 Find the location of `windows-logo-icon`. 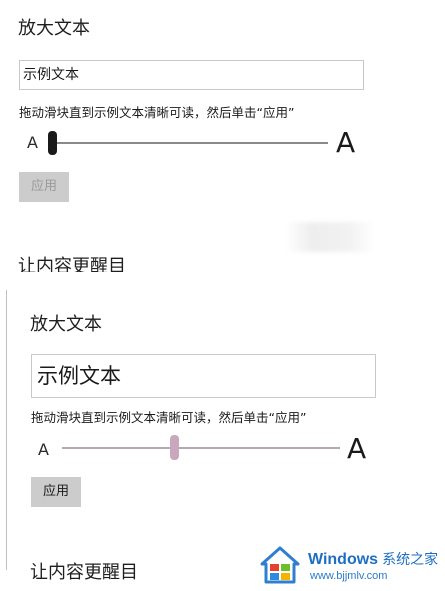

windows-logo-icon is located at coordinates (280, 565).